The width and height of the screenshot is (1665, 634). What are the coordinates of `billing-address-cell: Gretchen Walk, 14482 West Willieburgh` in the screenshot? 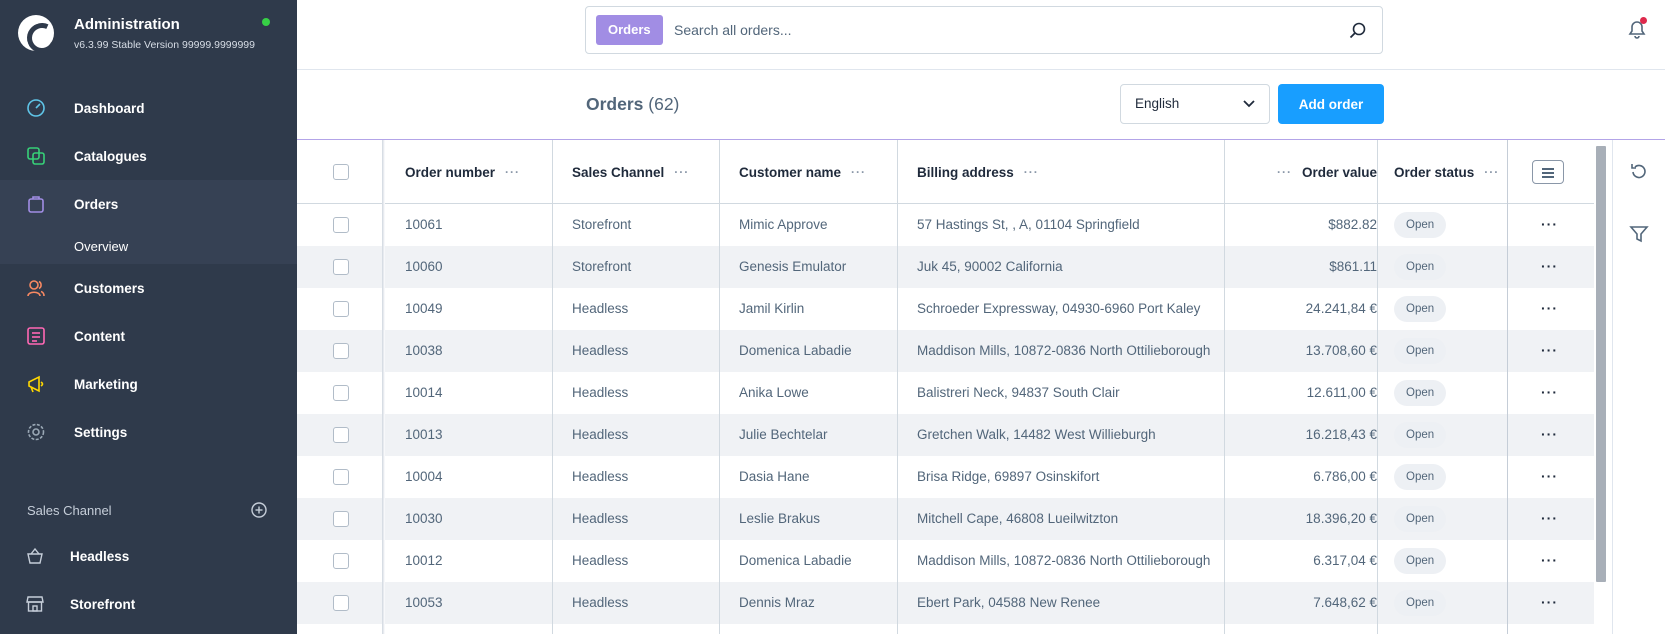 It's located at (1036, 434).